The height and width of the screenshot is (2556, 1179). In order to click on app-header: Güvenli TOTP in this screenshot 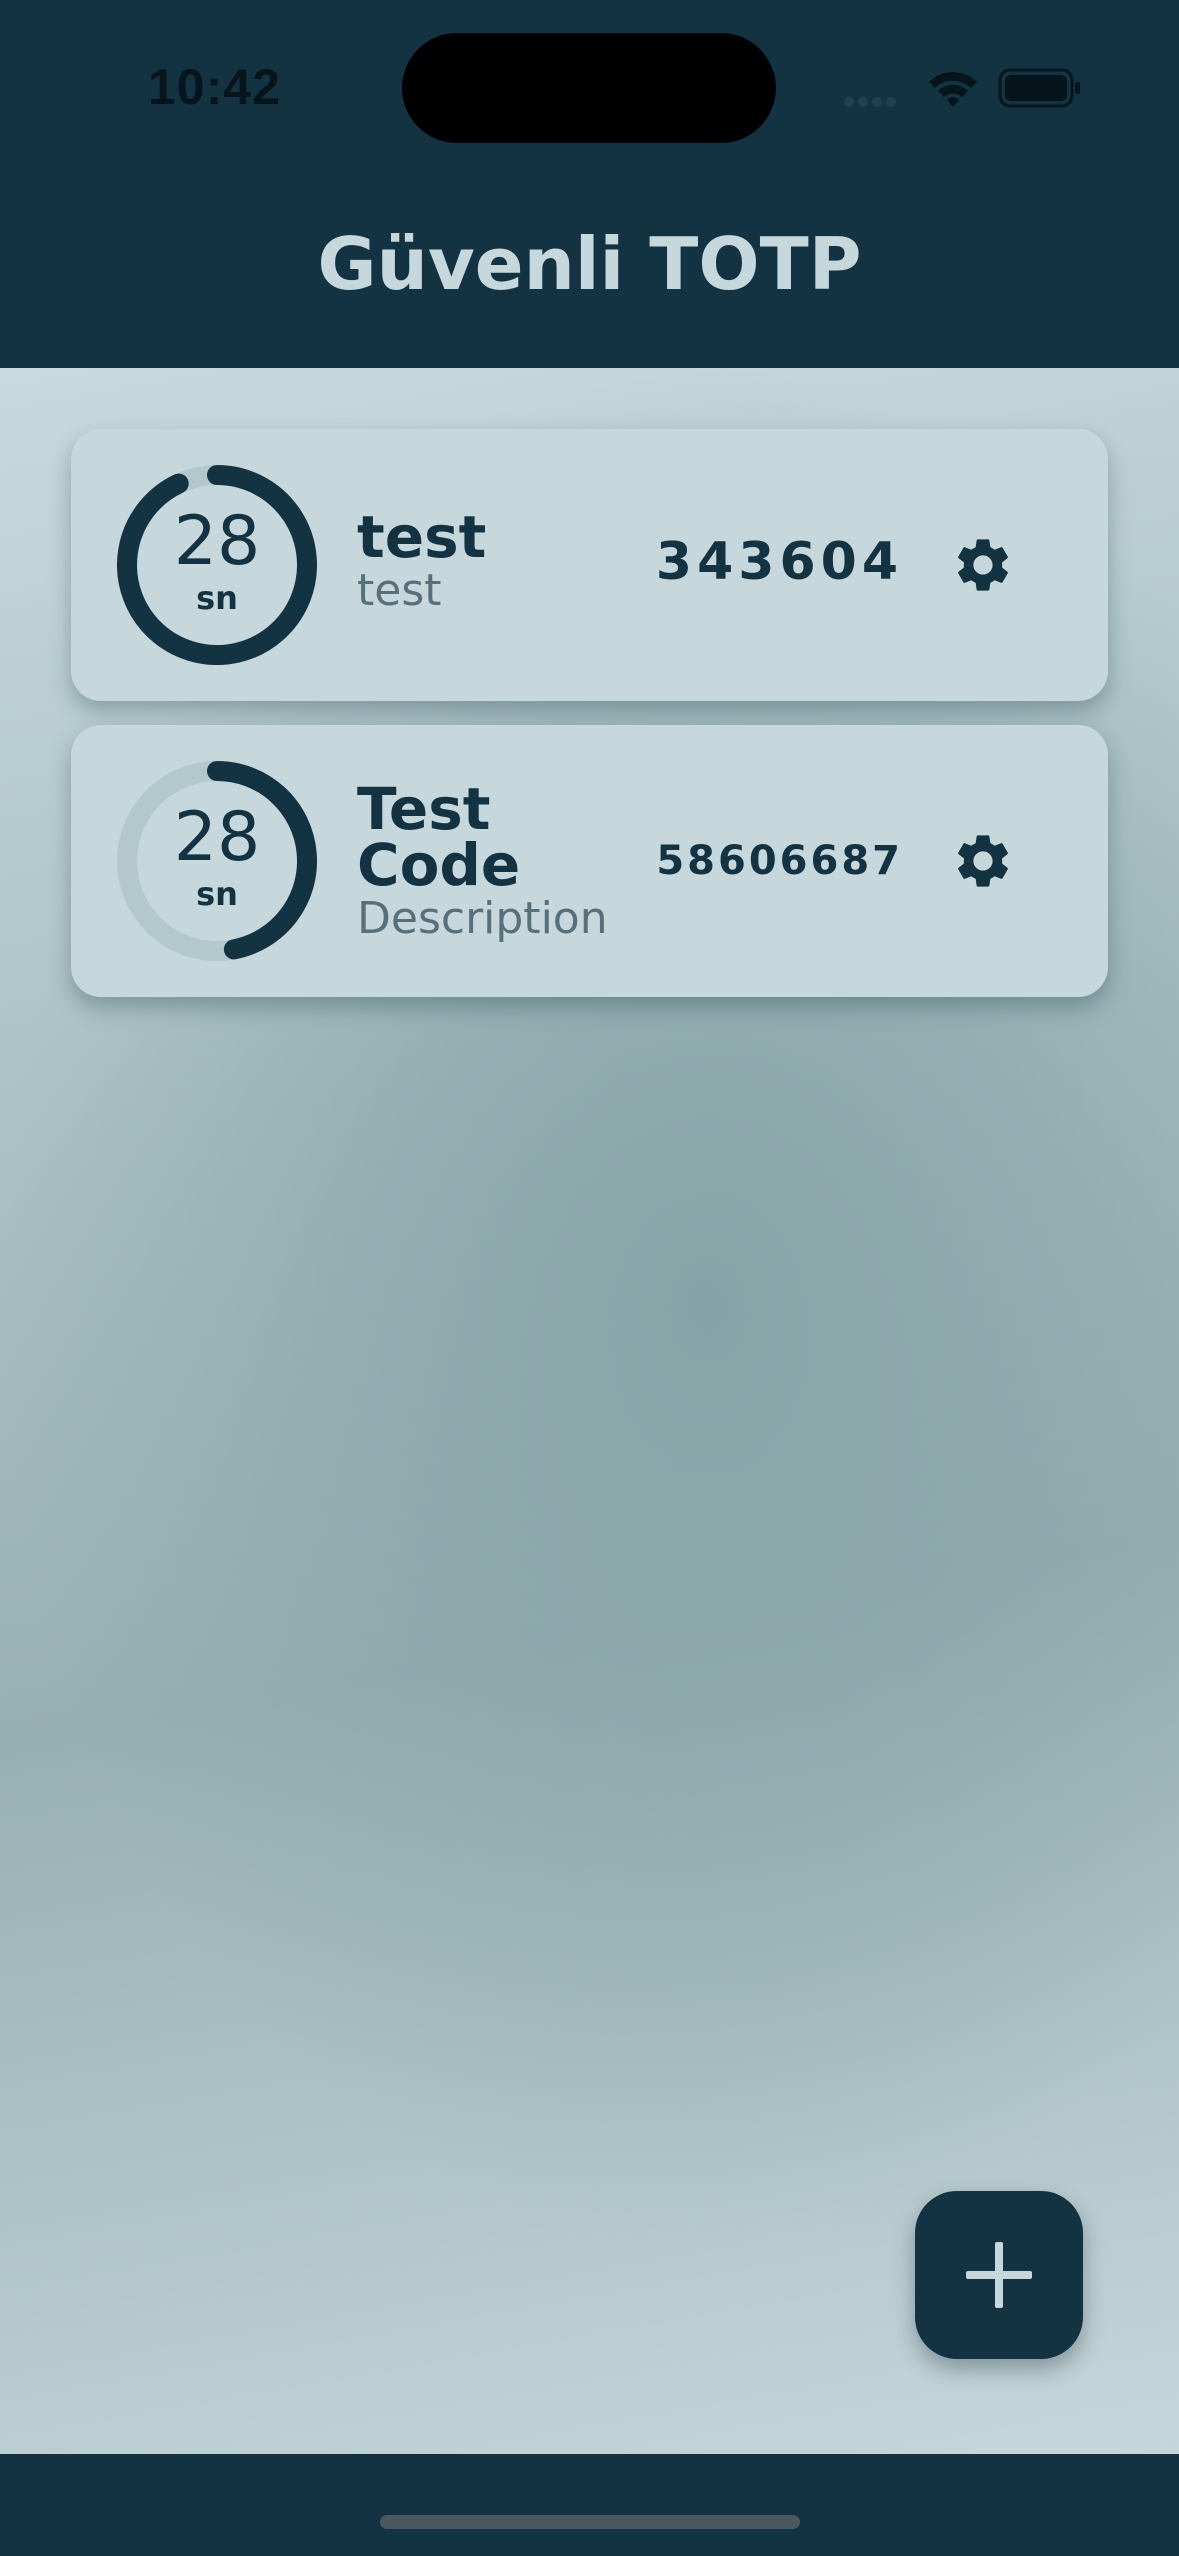, I will do `click(589, 269)`.